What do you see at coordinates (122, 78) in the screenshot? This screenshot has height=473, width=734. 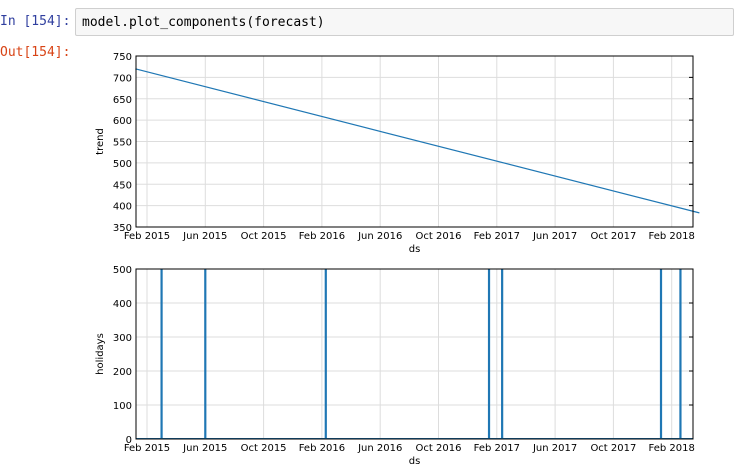 I see `y-tick-label: 700` at bounding box center [122, 78].